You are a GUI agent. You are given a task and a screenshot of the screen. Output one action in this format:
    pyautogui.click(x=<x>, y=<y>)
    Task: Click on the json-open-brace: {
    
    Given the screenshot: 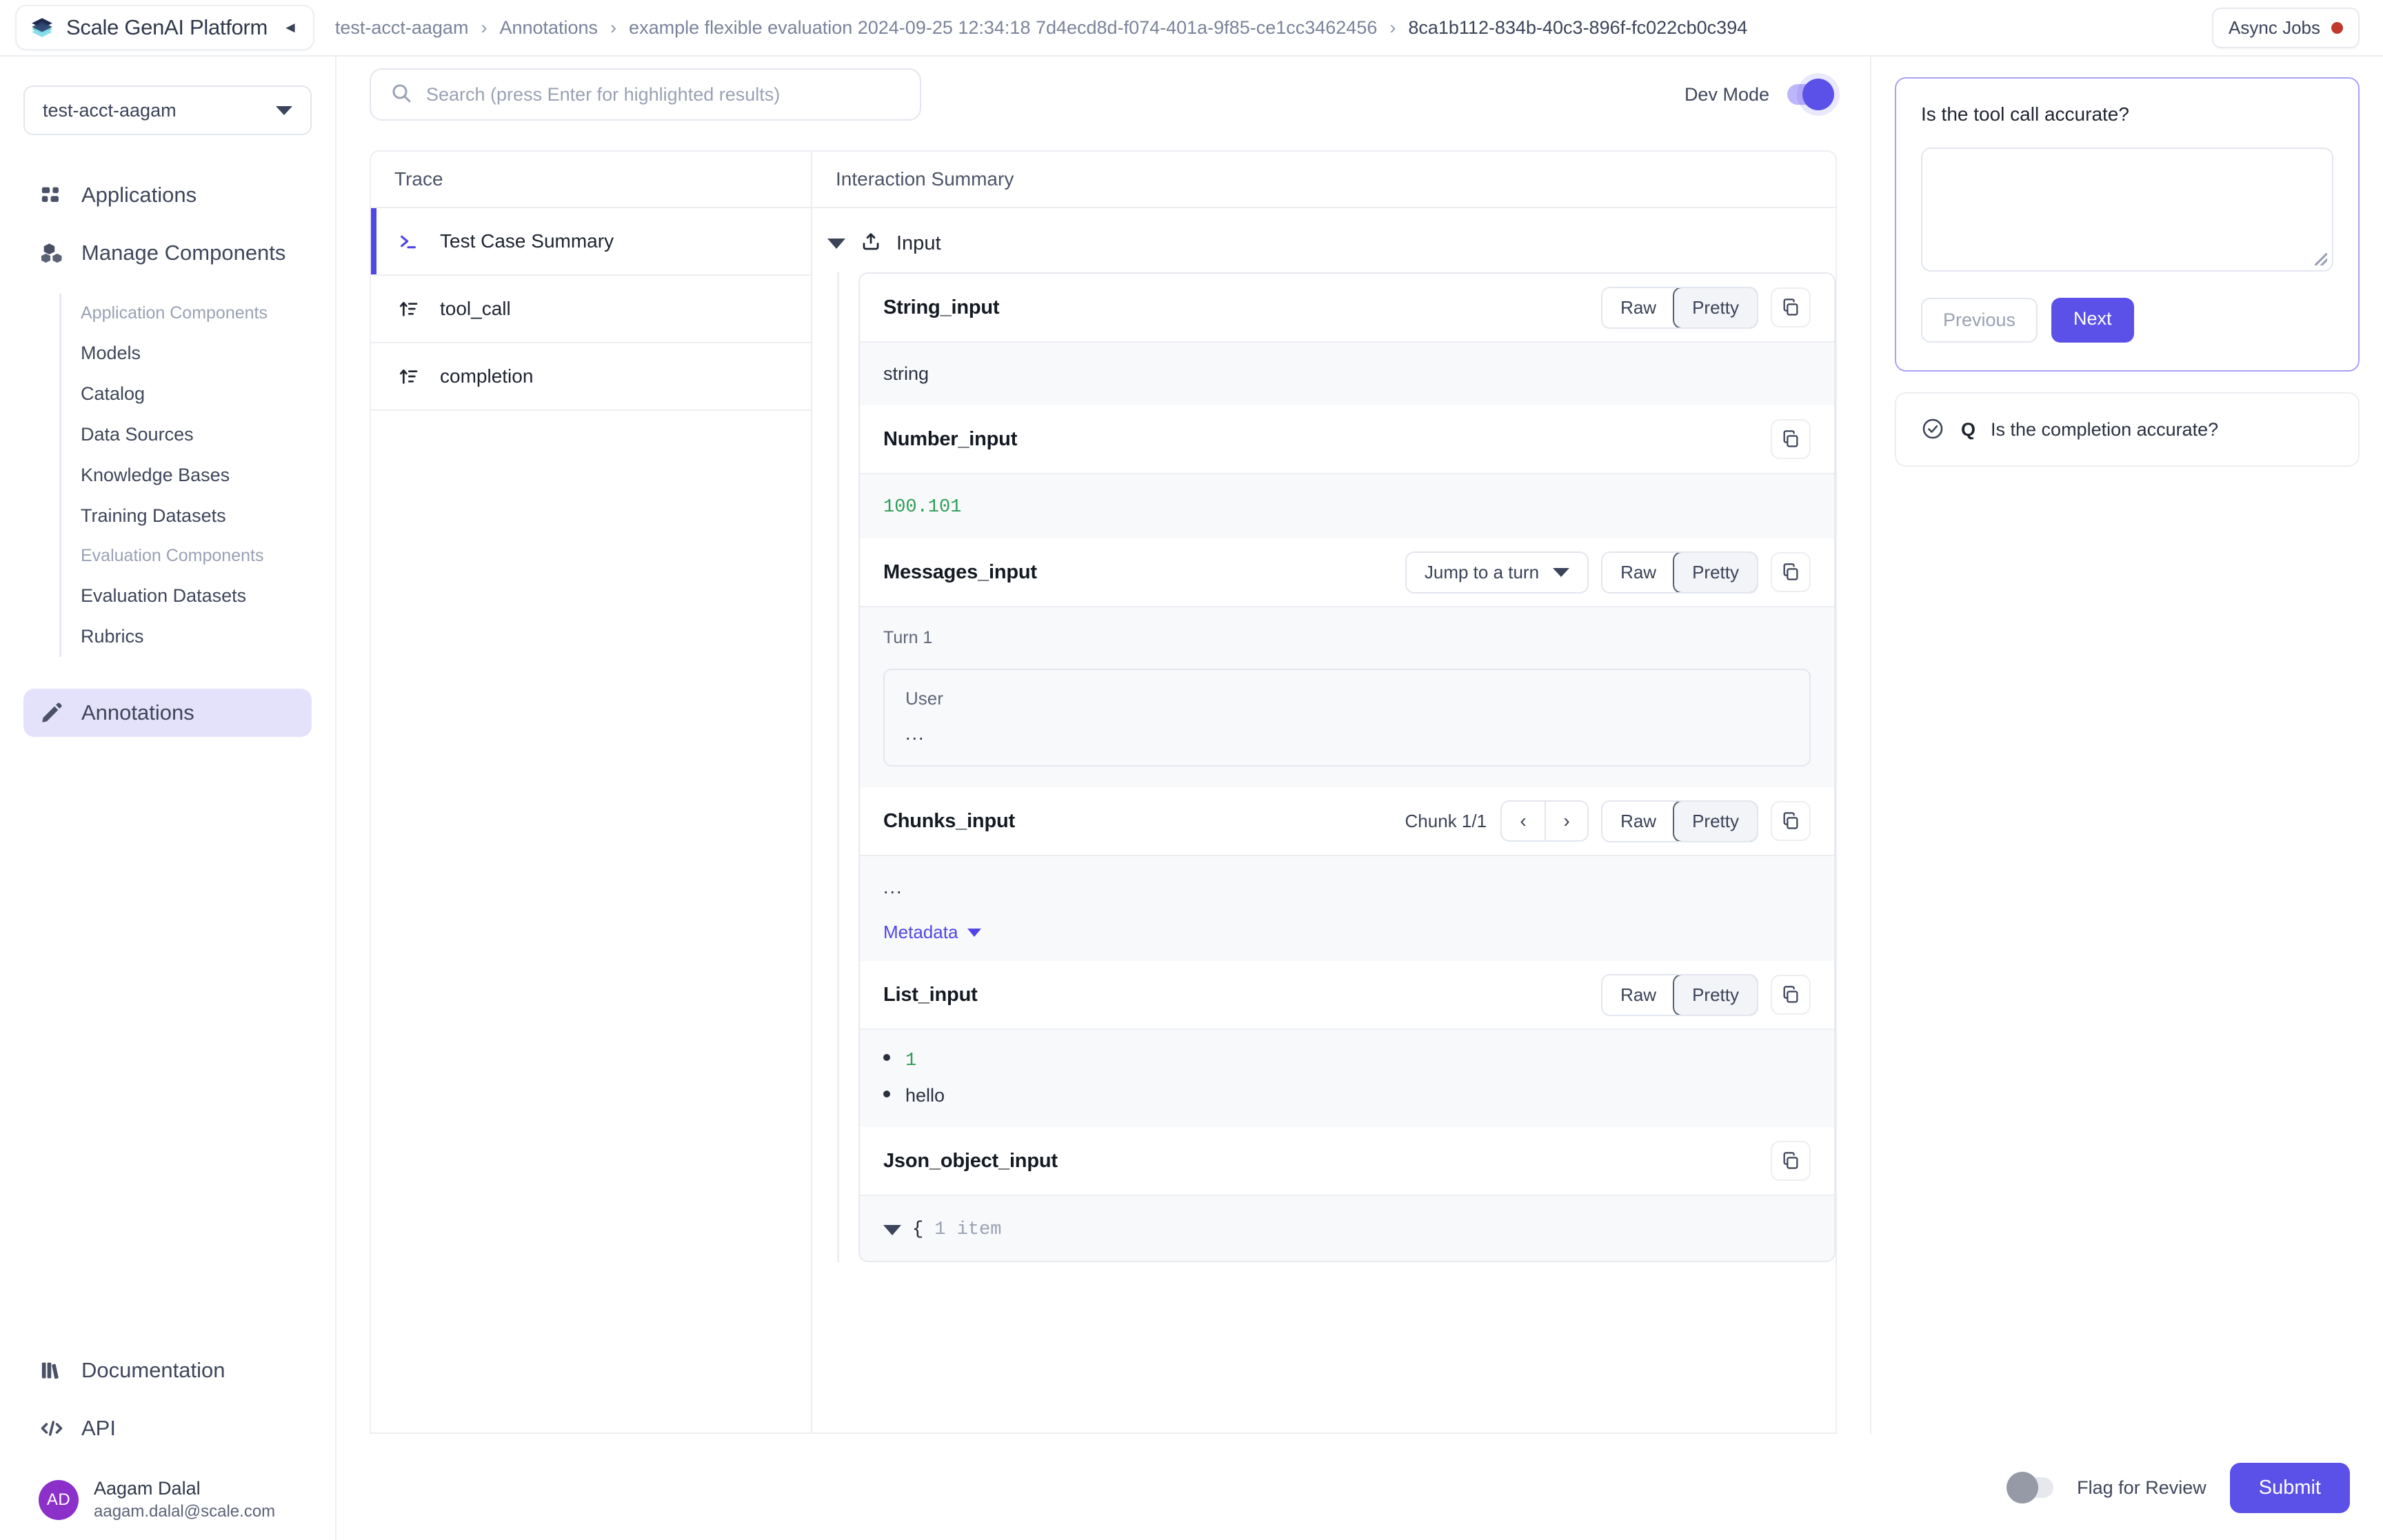 What is the action you would take?
    pyautogui.click(x=918, y=1230)
    